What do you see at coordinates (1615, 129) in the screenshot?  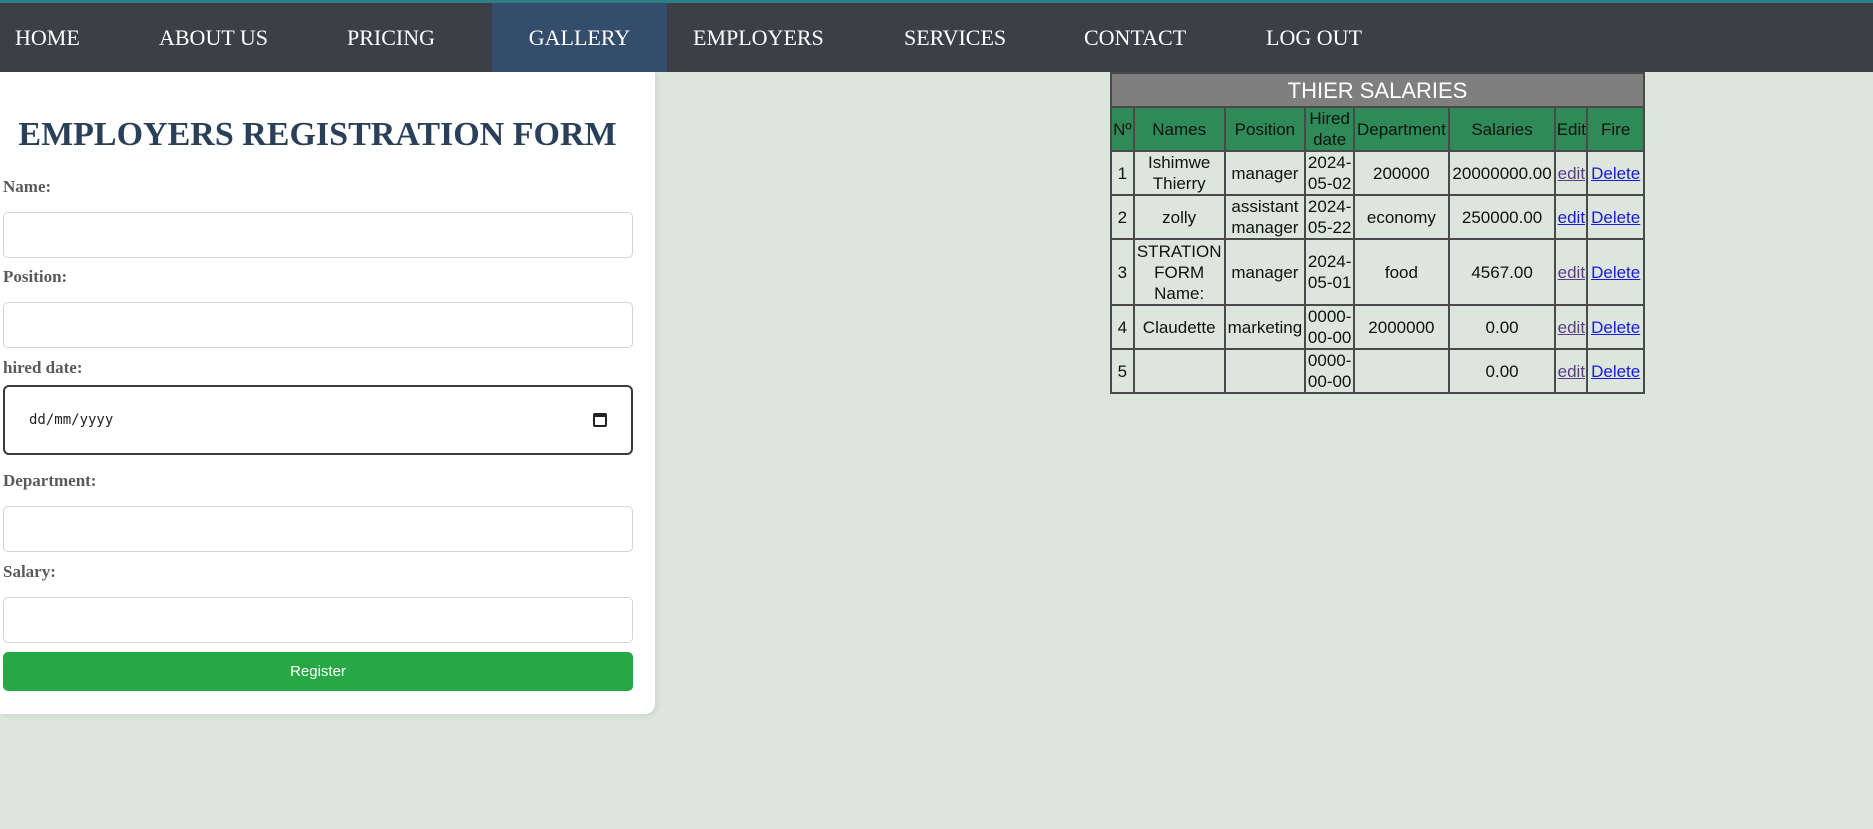 I see `header-fire: Fire` at bounding box center [1615, 129].